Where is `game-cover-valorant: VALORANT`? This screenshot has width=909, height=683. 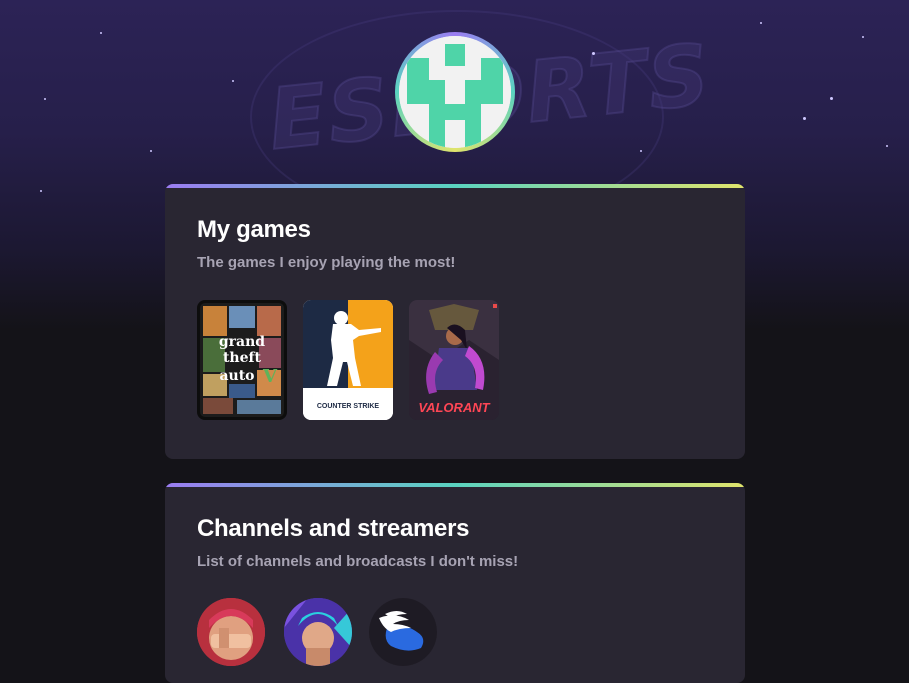
game-cover-valorant: VALORANT is located at coordinates (454, 360).